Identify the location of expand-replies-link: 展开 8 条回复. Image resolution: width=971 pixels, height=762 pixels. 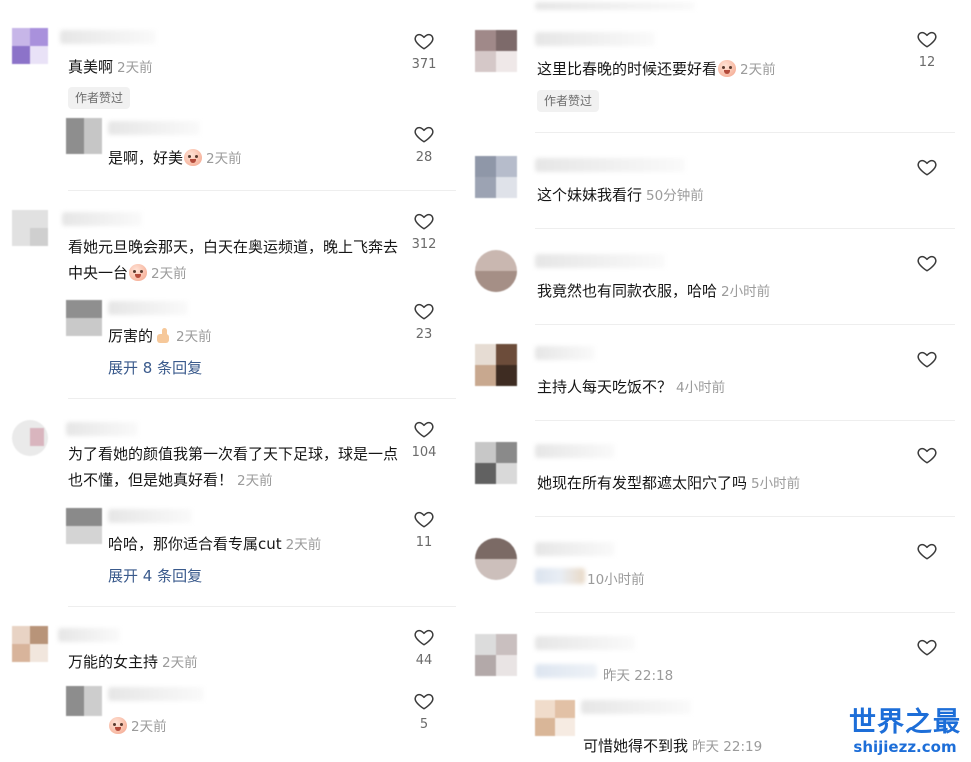
(155, 368).